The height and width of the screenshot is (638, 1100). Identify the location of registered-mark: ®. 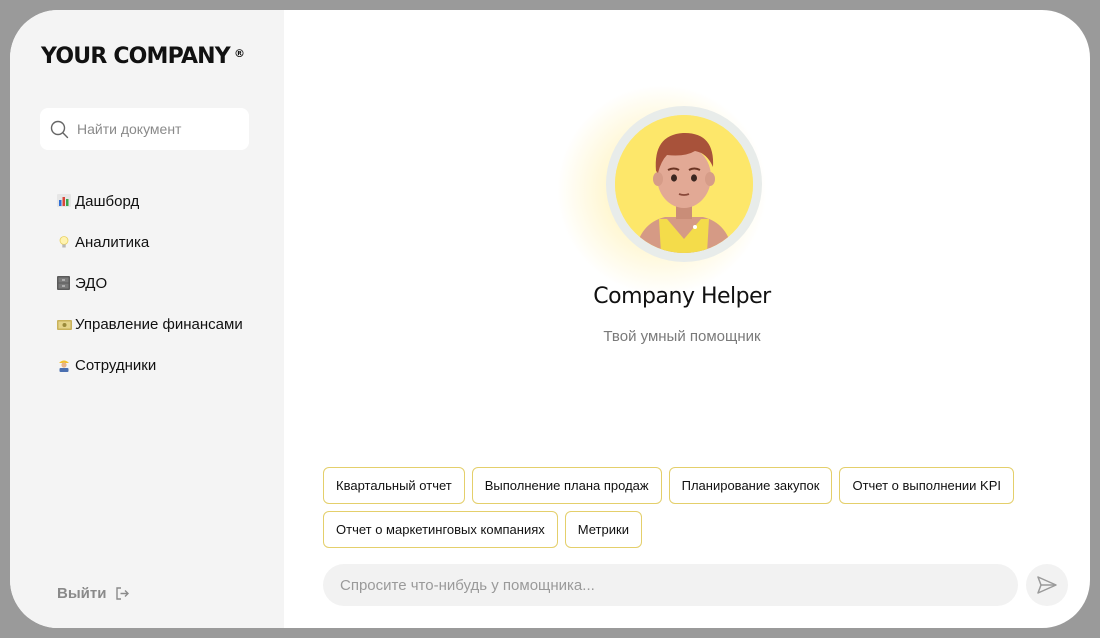
(239, 53).